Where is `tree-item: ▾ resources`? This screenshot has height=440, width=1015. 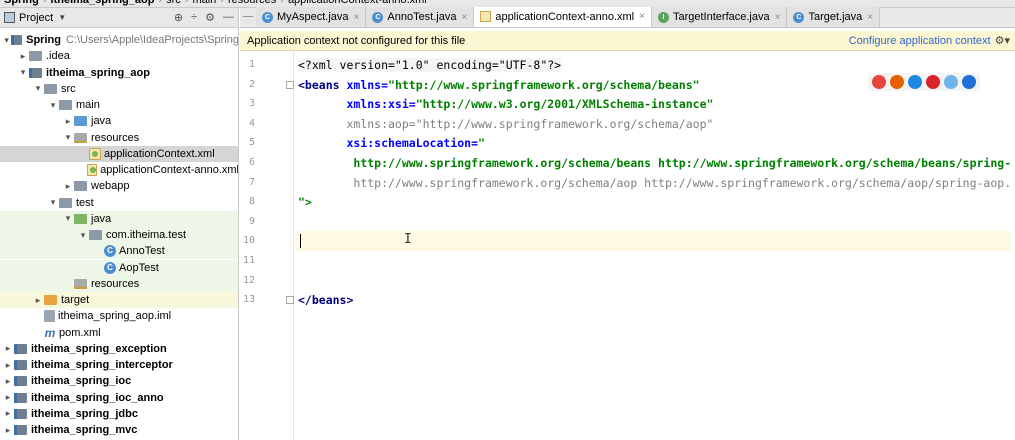
tree-item: ▾ resources is located at coordinates (119, 138).